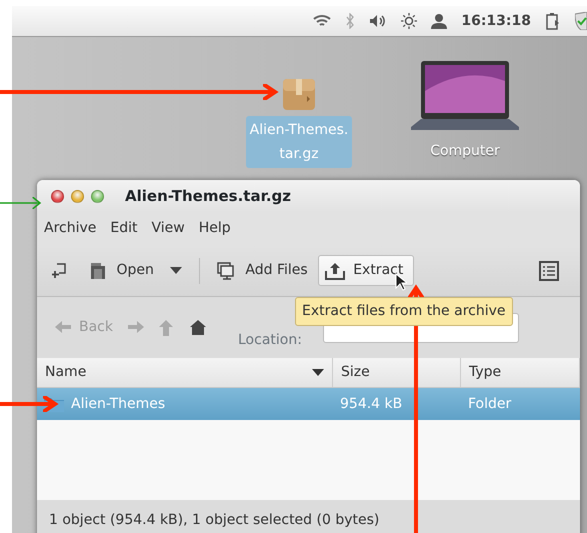 The height and width of the screenshot is (533, 587). Describe the element at coordinates (77, 196) in the screenshot. I see `minimize-button` at that location.